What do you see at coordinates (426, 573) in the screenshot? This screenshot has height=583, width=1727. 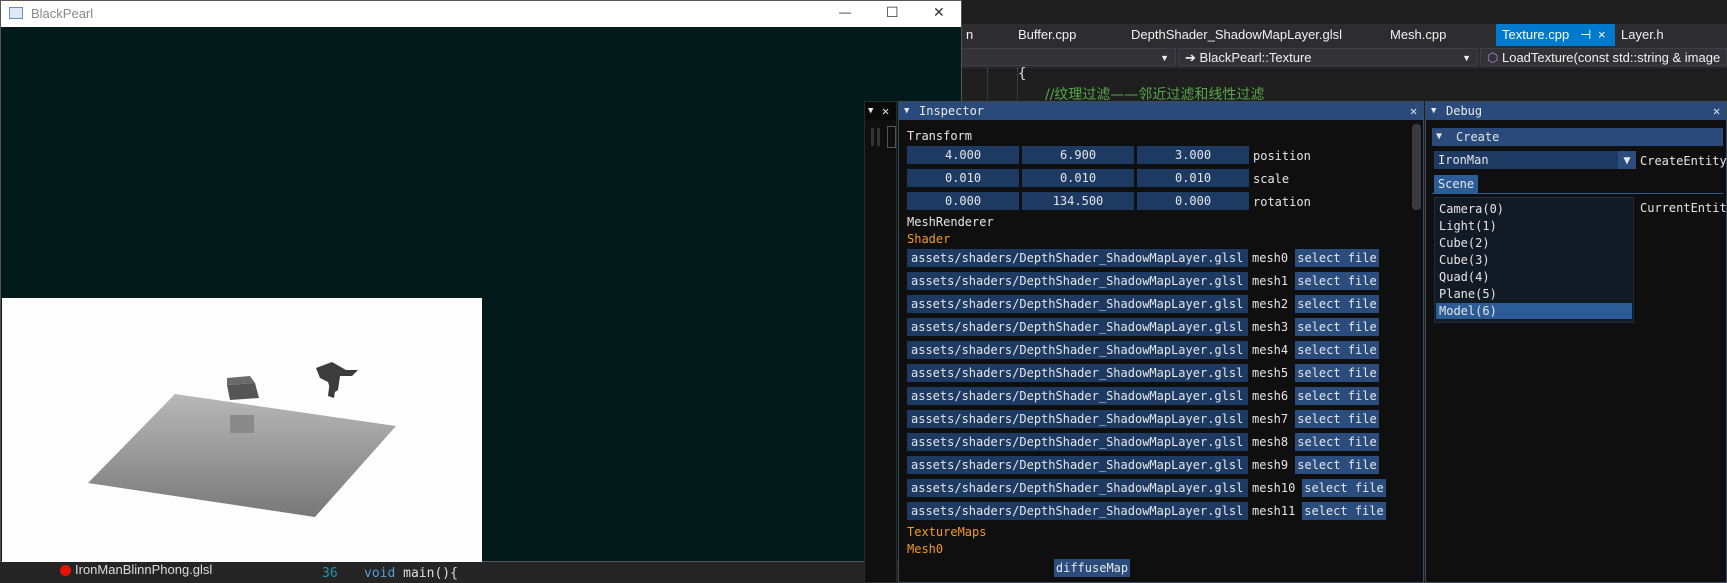 I see `code-text: main(){` at bounding box center [426, 573].